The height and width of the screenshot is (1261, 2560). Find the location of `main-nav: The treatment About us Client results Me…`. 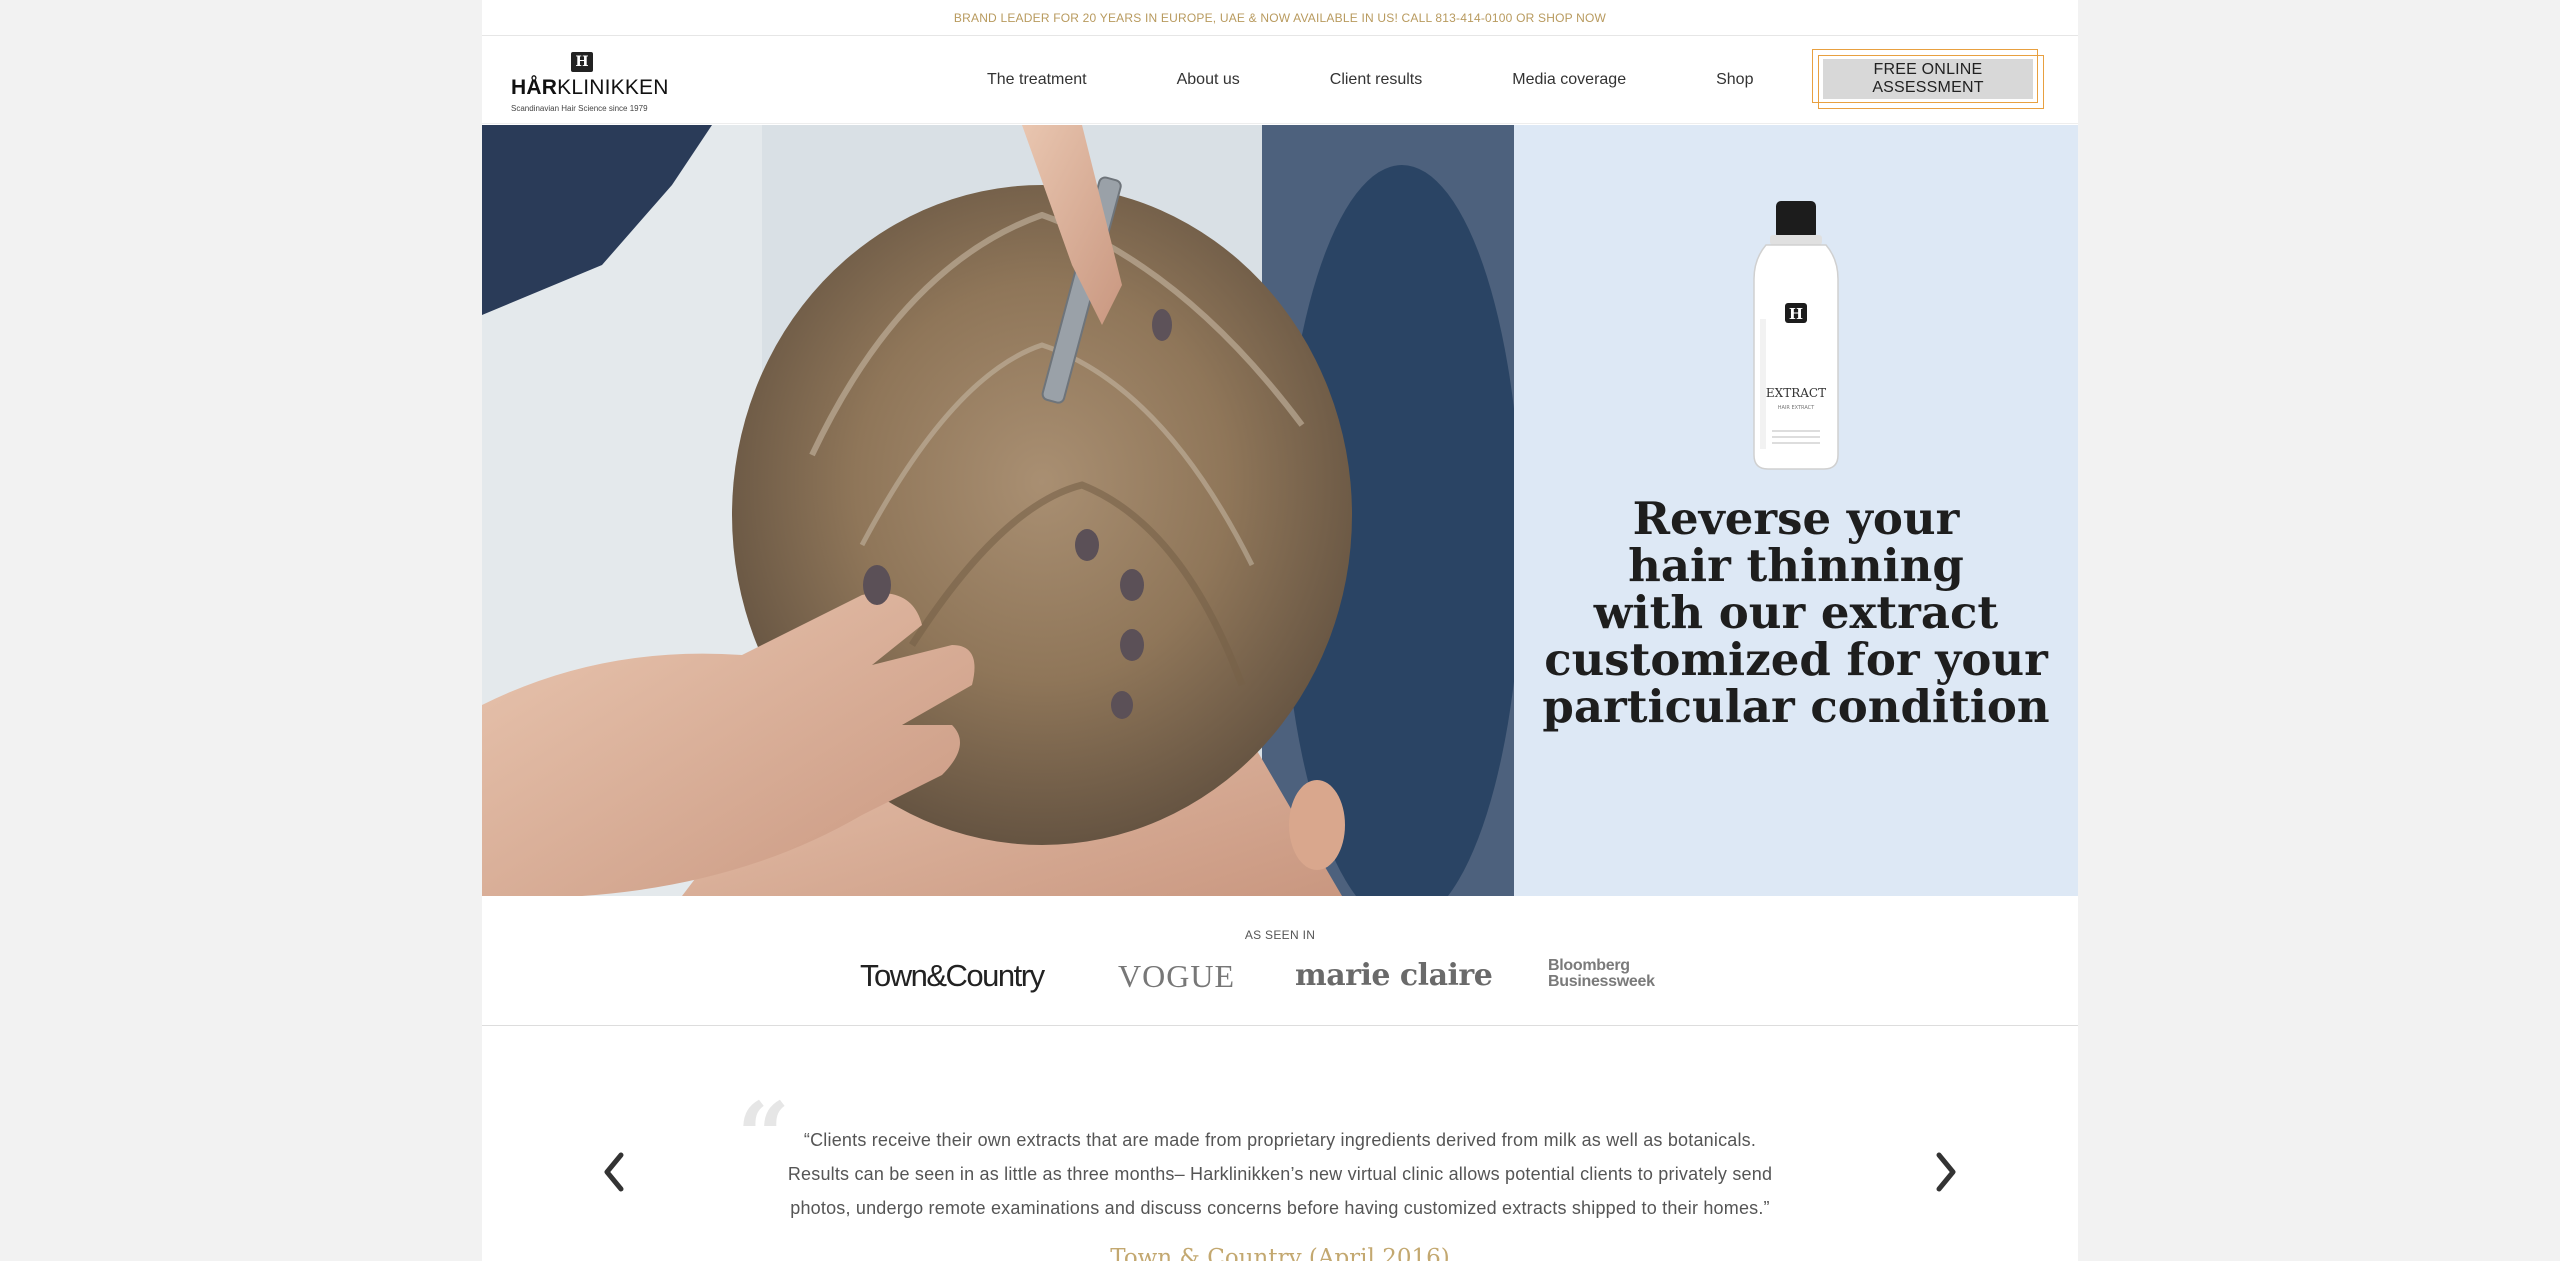

main-nav: The treatment About us Client results Me… is located at coordinates (1370, 80).